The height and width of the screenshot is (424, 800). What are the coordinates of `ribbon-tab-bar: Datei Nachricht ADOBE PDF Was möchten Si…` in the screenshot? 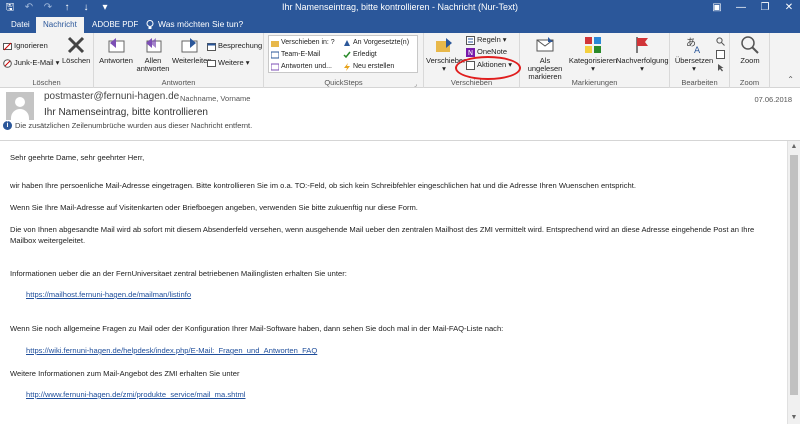 It's located at (400, 24).